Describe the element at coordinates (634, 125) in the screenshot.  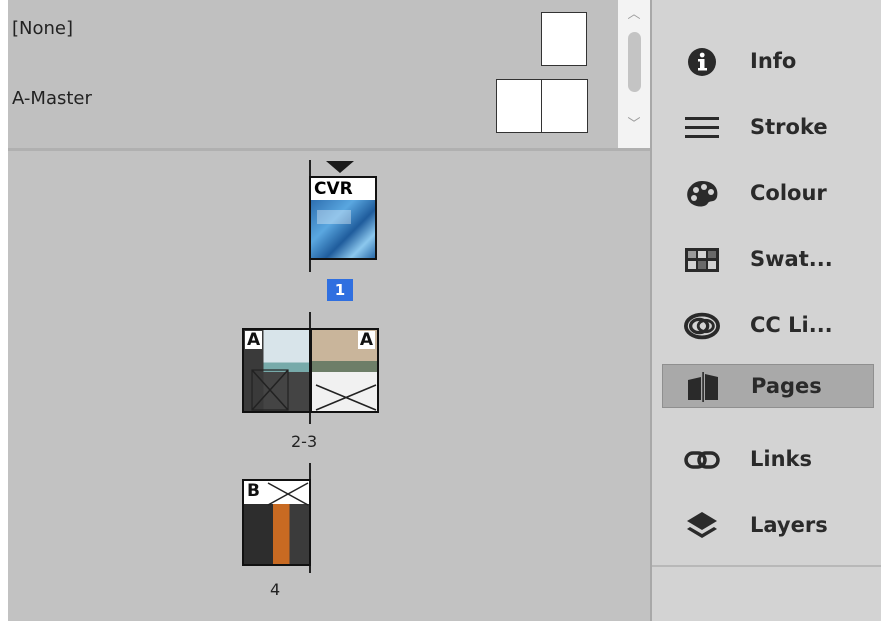
I see `scroll-down-icon: ﹀` at that location.